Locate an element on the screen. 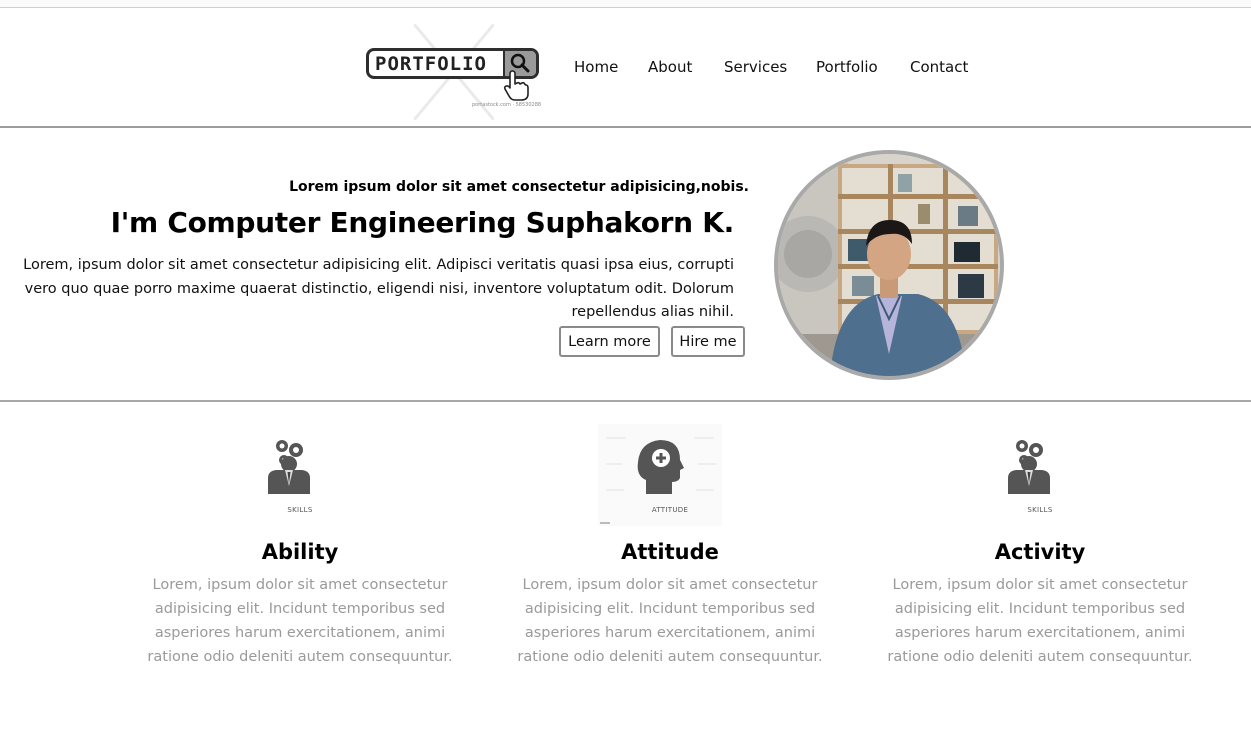 The height and width of the screenshot is (751, 1251). nav-services: Services is located at coordinates (755, 67).